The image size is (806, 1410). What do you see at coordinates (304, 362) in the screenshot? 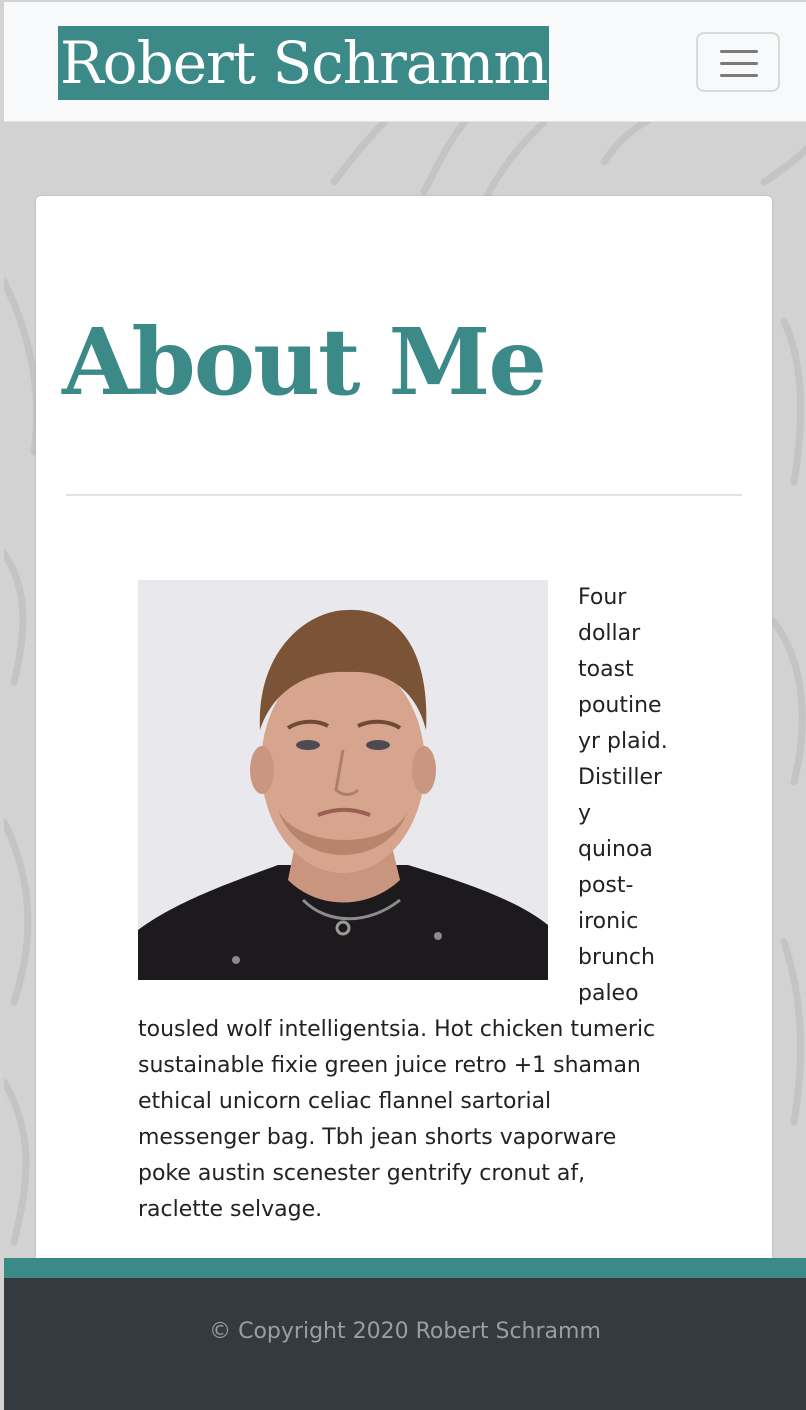
I see `page-title: About Me` at bounding box center [304, 362].